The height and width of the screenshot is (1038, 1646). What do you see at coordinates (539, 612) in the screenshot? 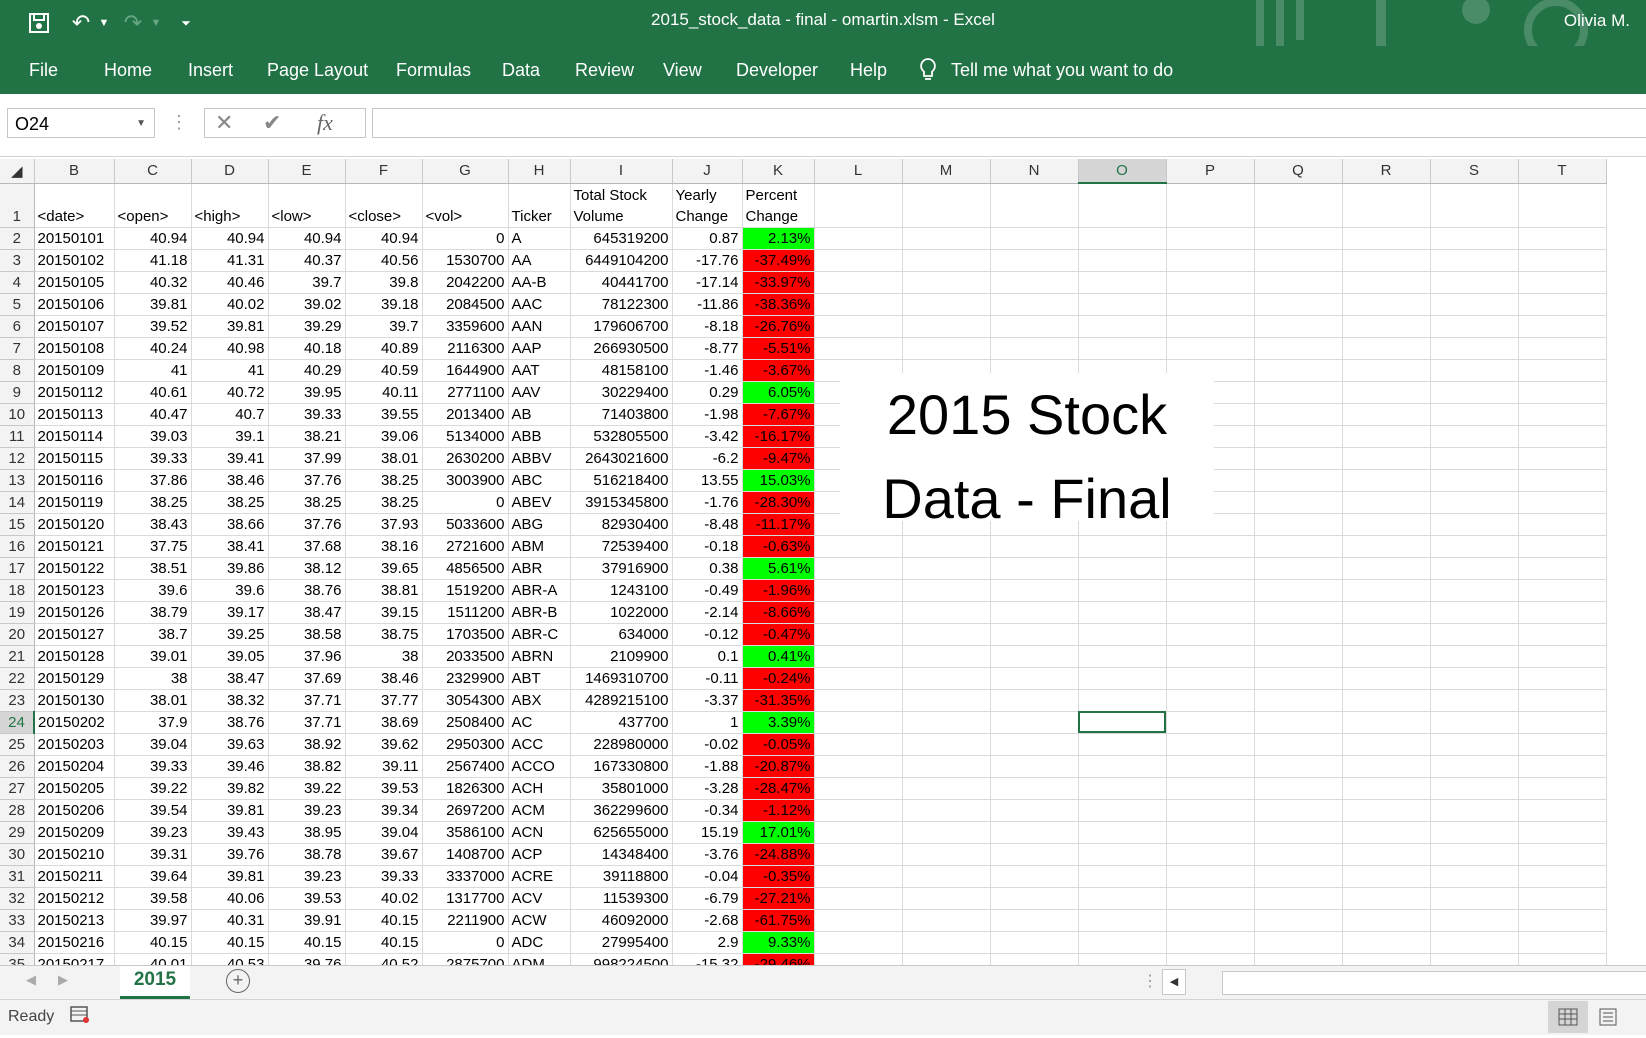
I see `cell: ABR-B` at bounding box center [539, 612].